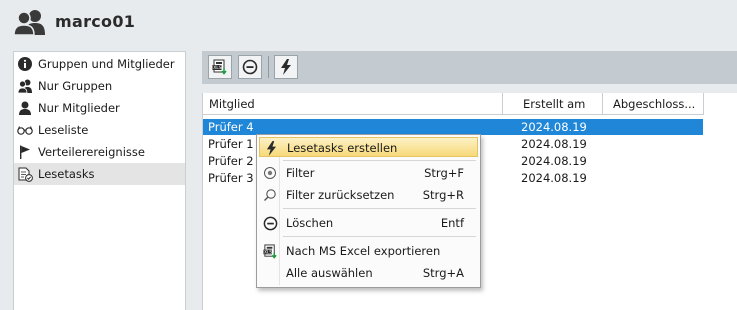 Image resolution: width=737 pixels, height=310 pixels. I want to click on filter-icon, so click(270, 173).